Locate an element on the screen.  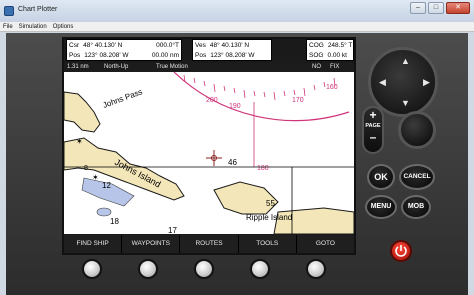
vessel-lon: 123° 08.208' W is located at coordinates (232, 55).